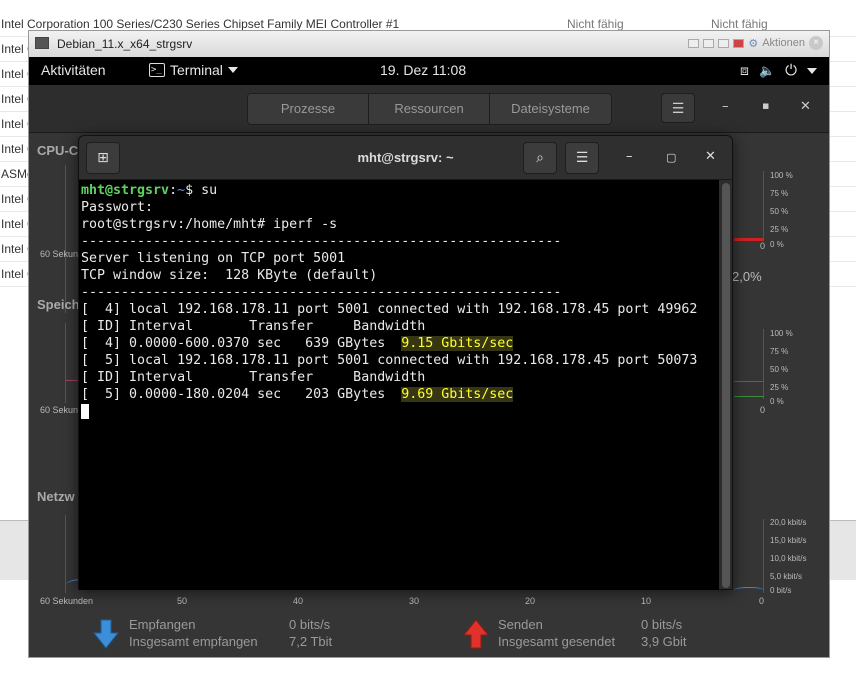 This screenshot has height=676, width=856. Describe the element at coordinates (213, 258) in the screenshot. I see `output-line: Server listening on TCP port 5001` at that location.